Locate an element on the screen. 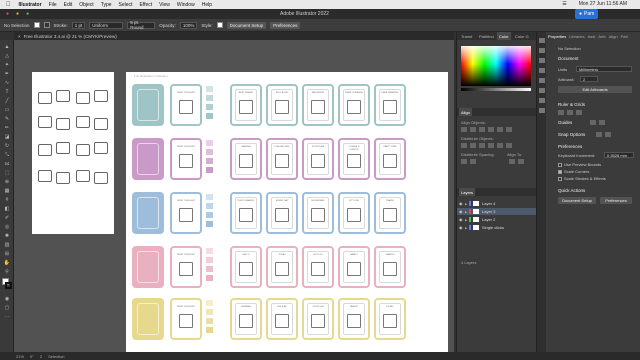 This screenshot has width=640, height=360. width-tool-icon: ⟗ is located at coordinates (7, 164).